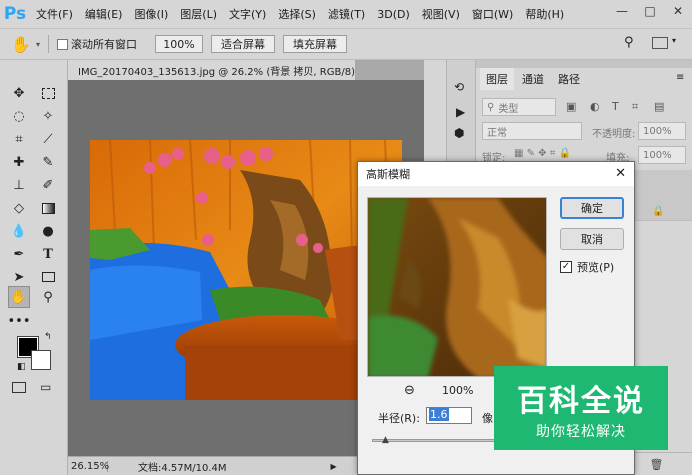 The height and width of the screenshot is (475, 692). I want to click on opacity-field: 100%, so click(662, 131).